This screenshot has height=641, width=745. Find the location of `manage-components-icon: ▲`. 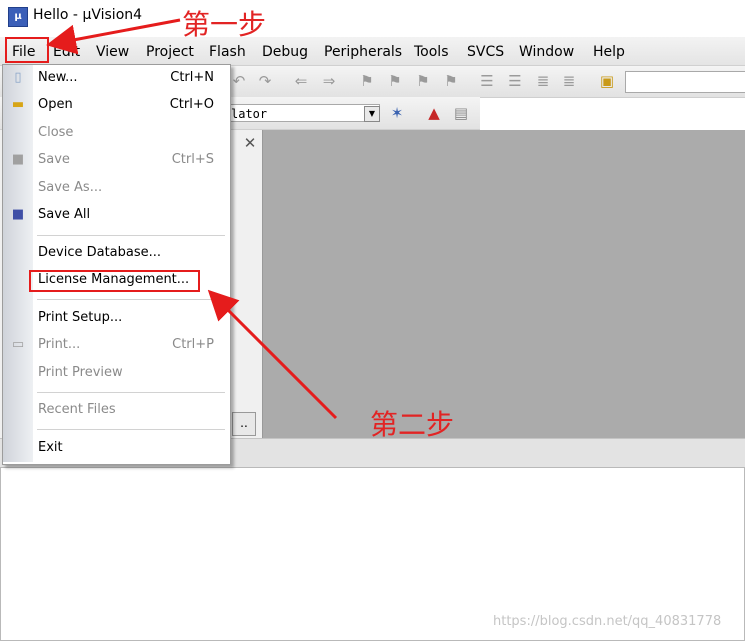

manage-components-icon: ▲ is located at coordinates (434, 113).